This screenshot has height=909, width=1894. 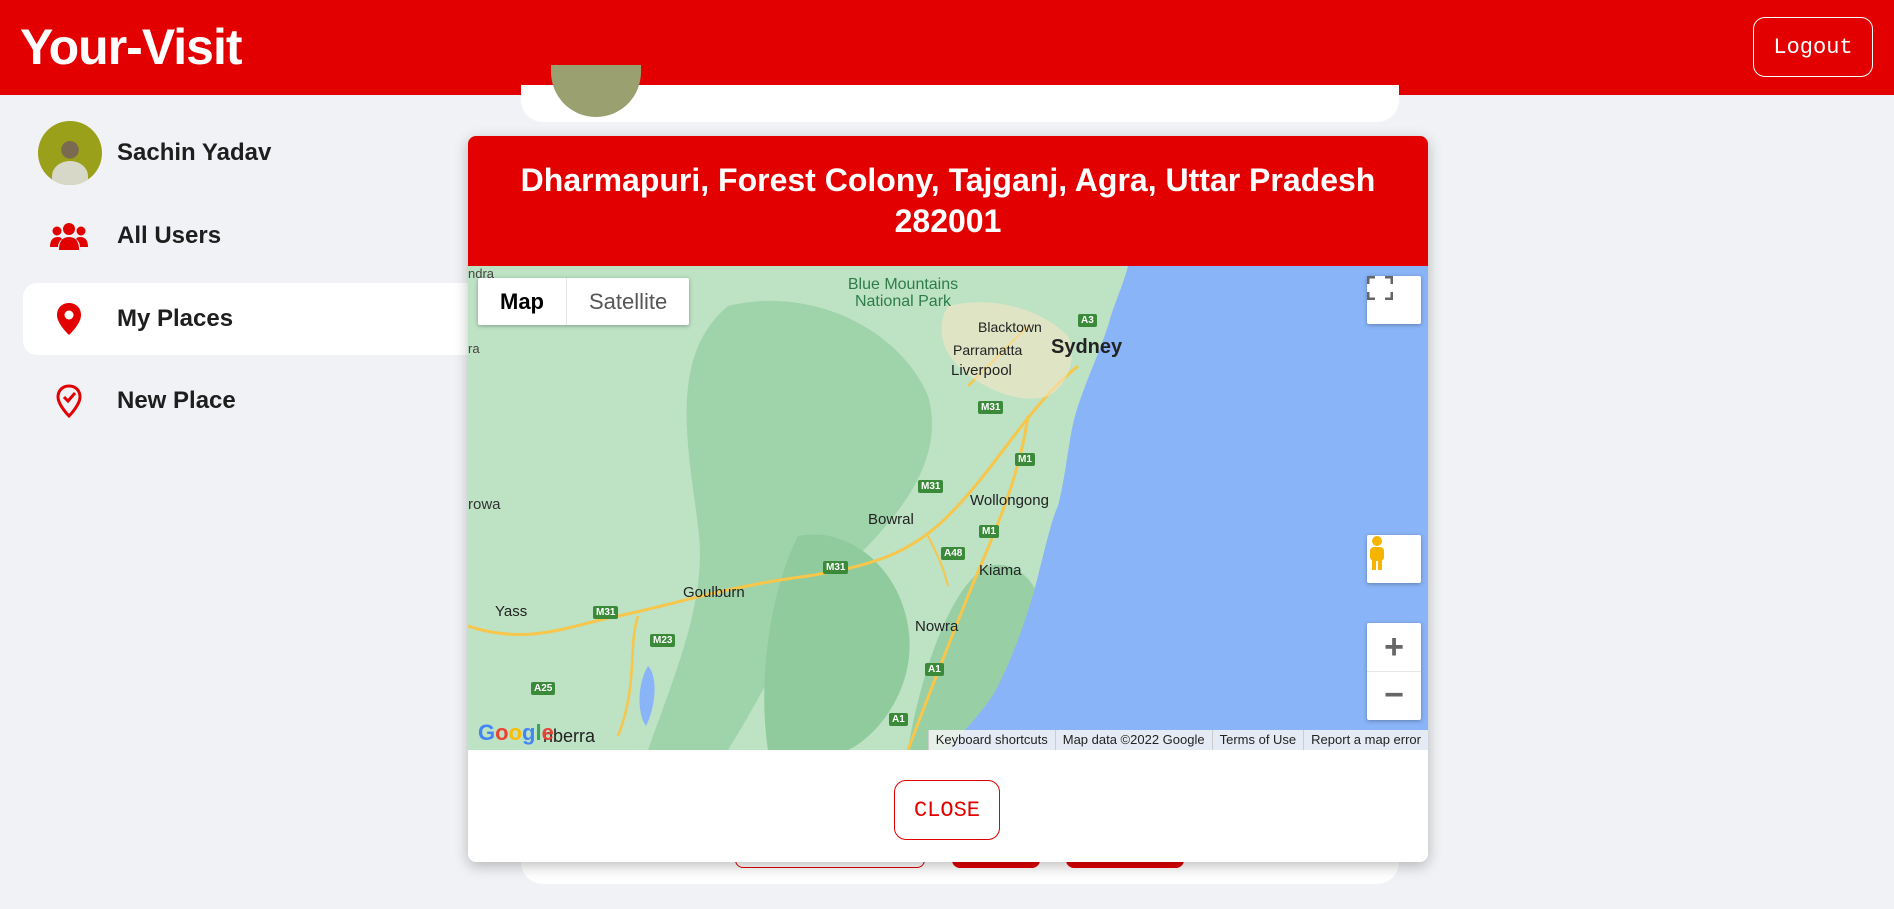 I want to click on keyboard-shortcuts-link: Keyboard shortcuts, so click(x=991, y=740).